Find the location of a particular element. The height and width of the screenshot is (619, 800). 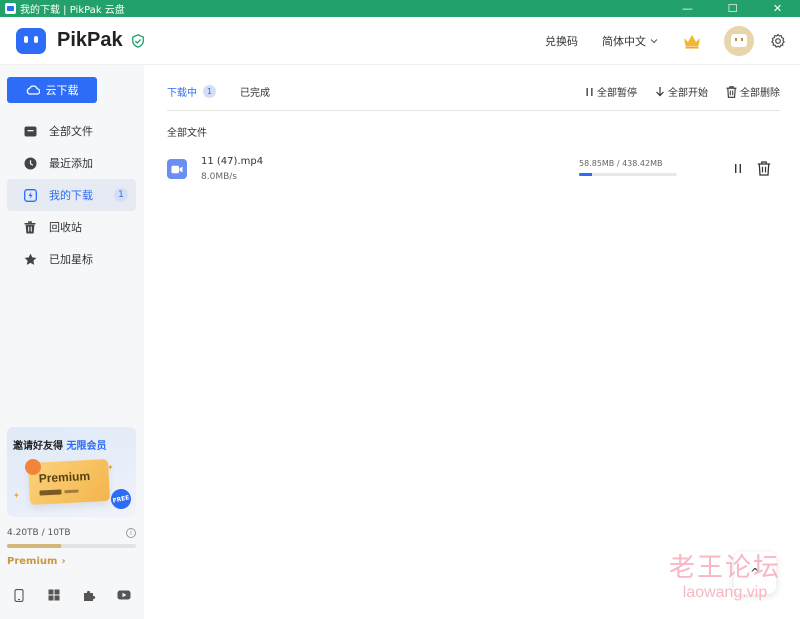

pause-all-label: 全部暂停 is located at coordinates (617, 93).